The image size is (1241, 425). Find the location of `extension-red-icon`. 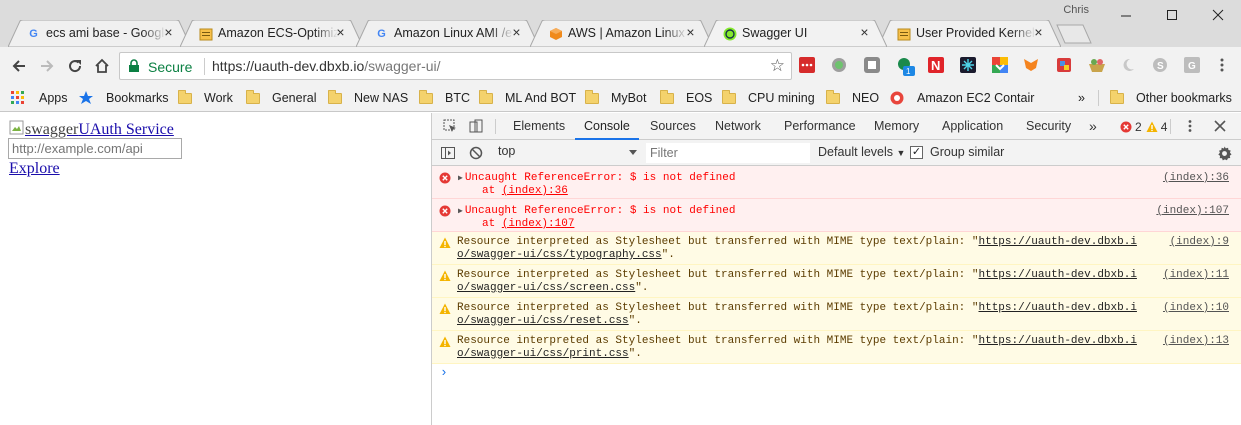

extension-red-icon is located at coordinates (1064, 65).